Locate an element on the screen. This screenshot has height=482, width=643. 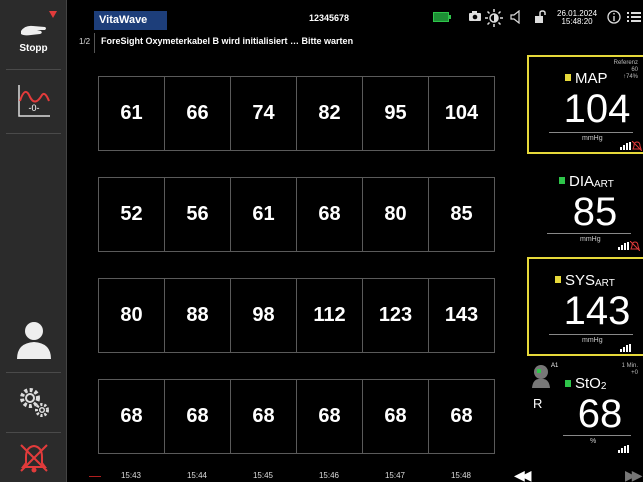
trend-icon: -0- is located at coordinates (33, 101).